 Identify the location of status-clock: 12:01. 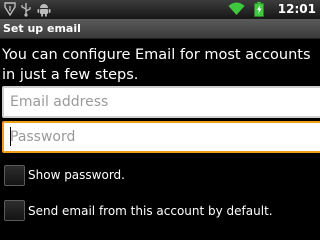
(296, 9).